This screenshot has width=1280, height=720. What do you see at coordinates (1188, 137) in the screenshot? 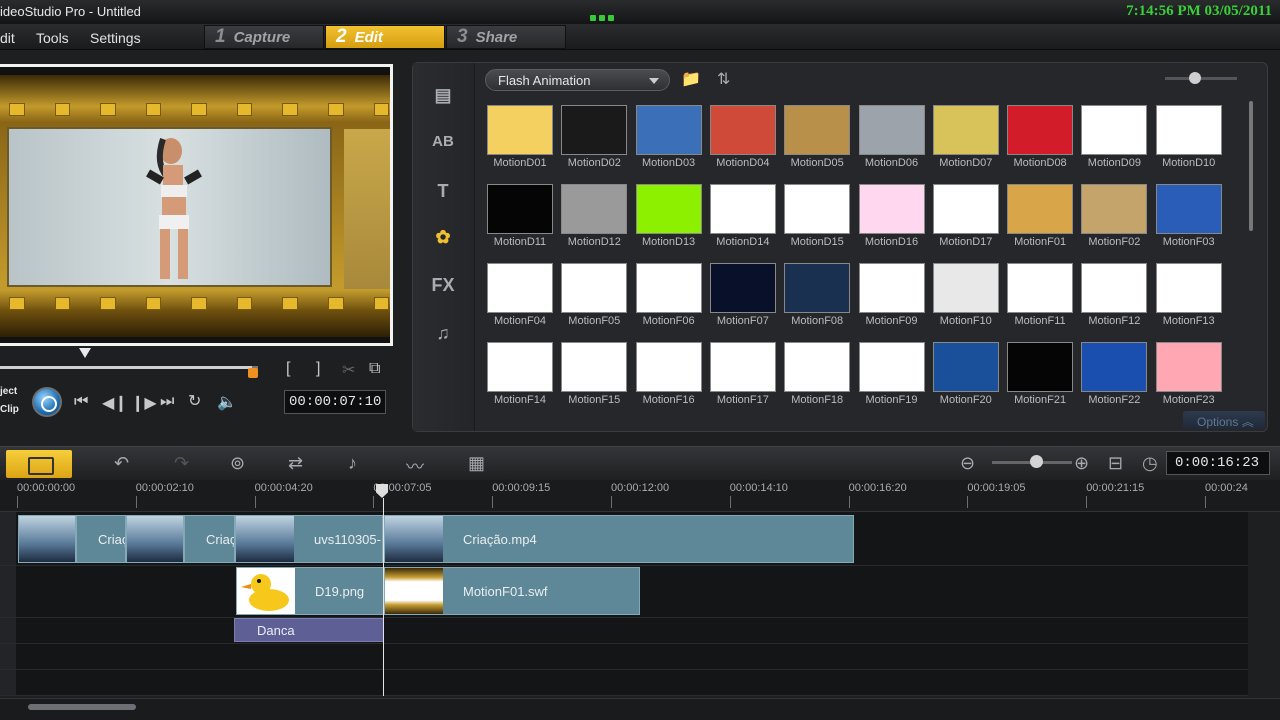
I see `library-thumbnail: MotionD10` at bounding box center [1188, 137].